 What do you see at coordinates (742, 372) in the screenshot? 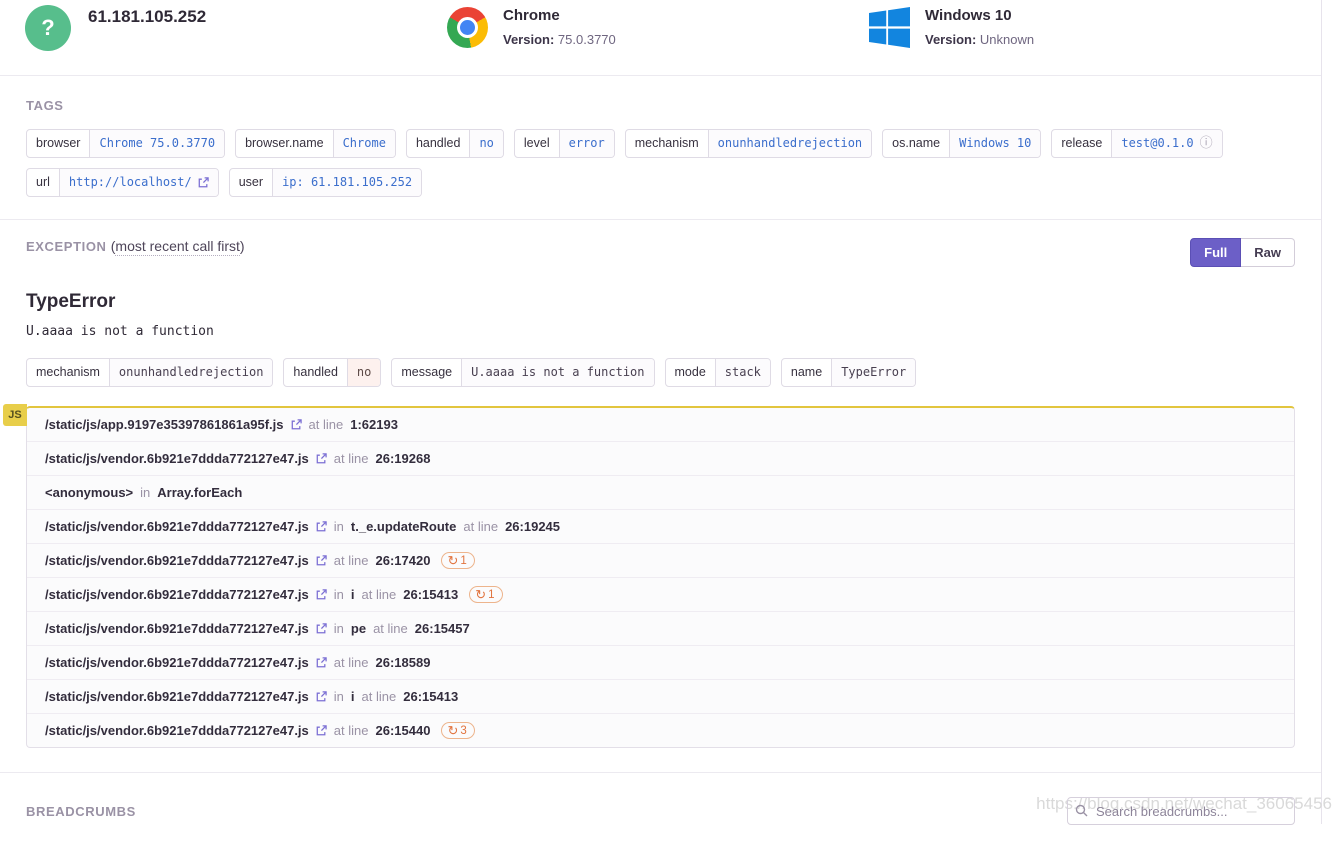
I see `tag-value: stack` at bounding box center [742, 372].